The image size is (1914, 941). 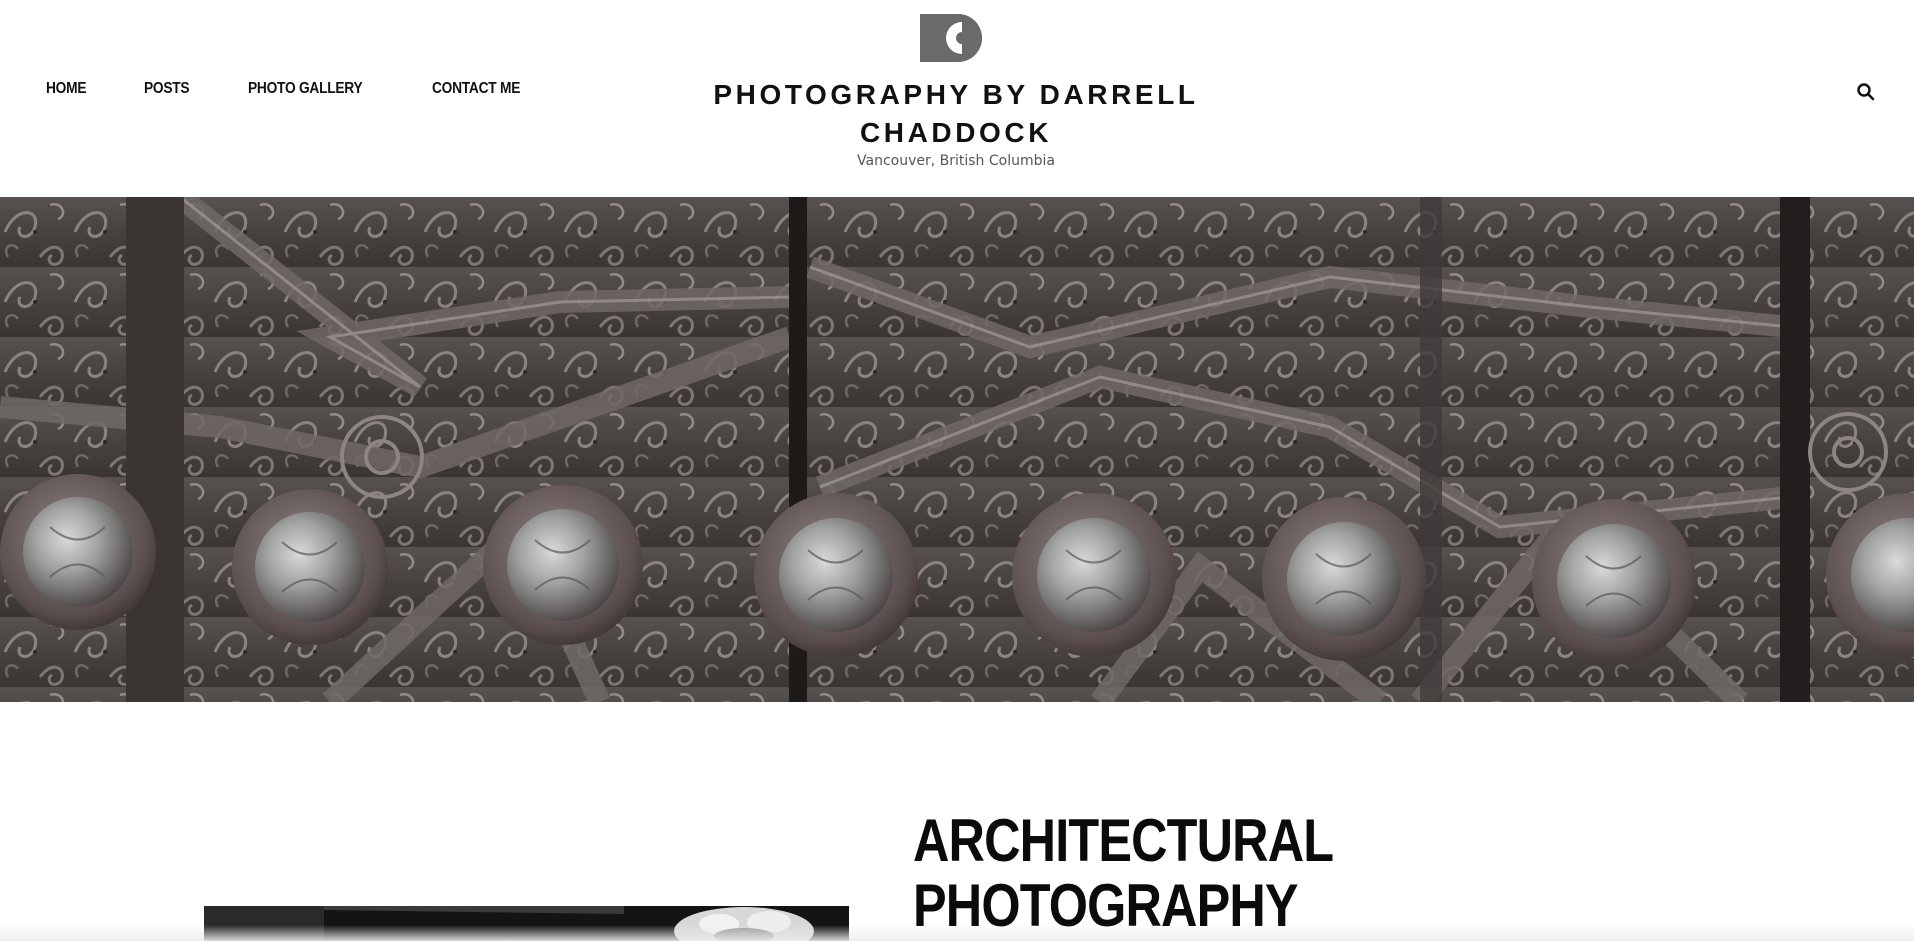 I want to click on scroll-fade, so click(x=957, y=933).